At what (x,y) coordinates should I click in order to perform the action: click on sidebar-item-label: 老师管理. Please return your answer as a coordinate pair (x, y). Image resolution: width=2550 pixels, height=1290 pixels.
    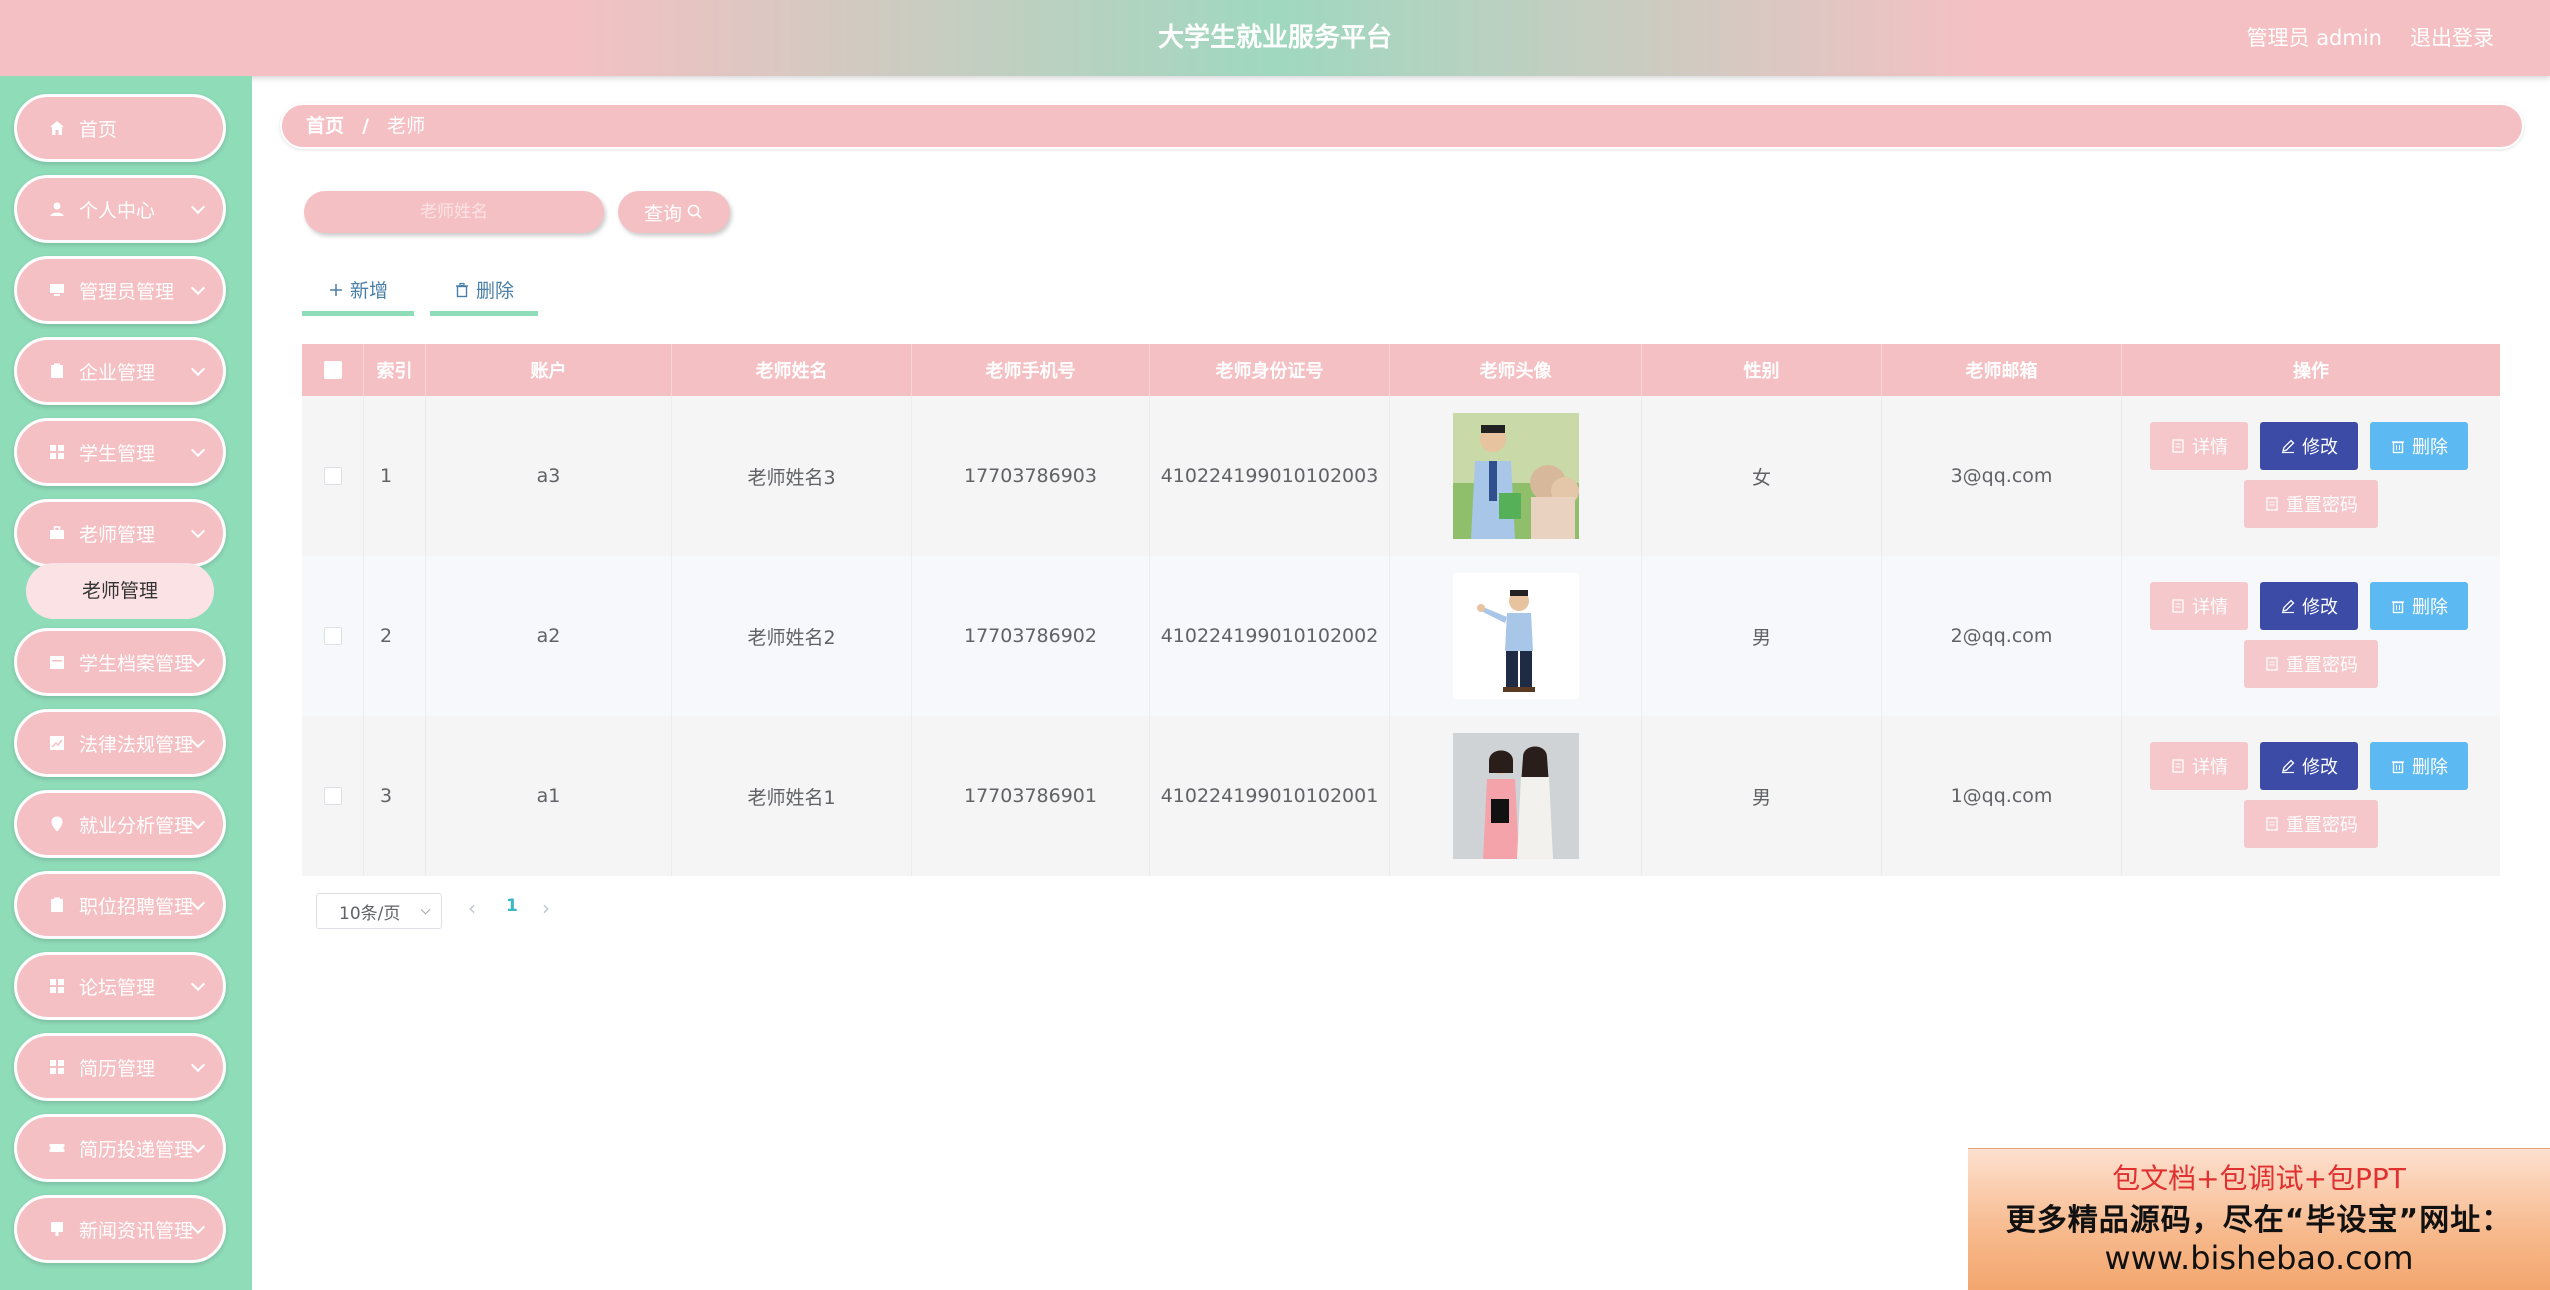
    Looking at the image, I should click on (117, 534).